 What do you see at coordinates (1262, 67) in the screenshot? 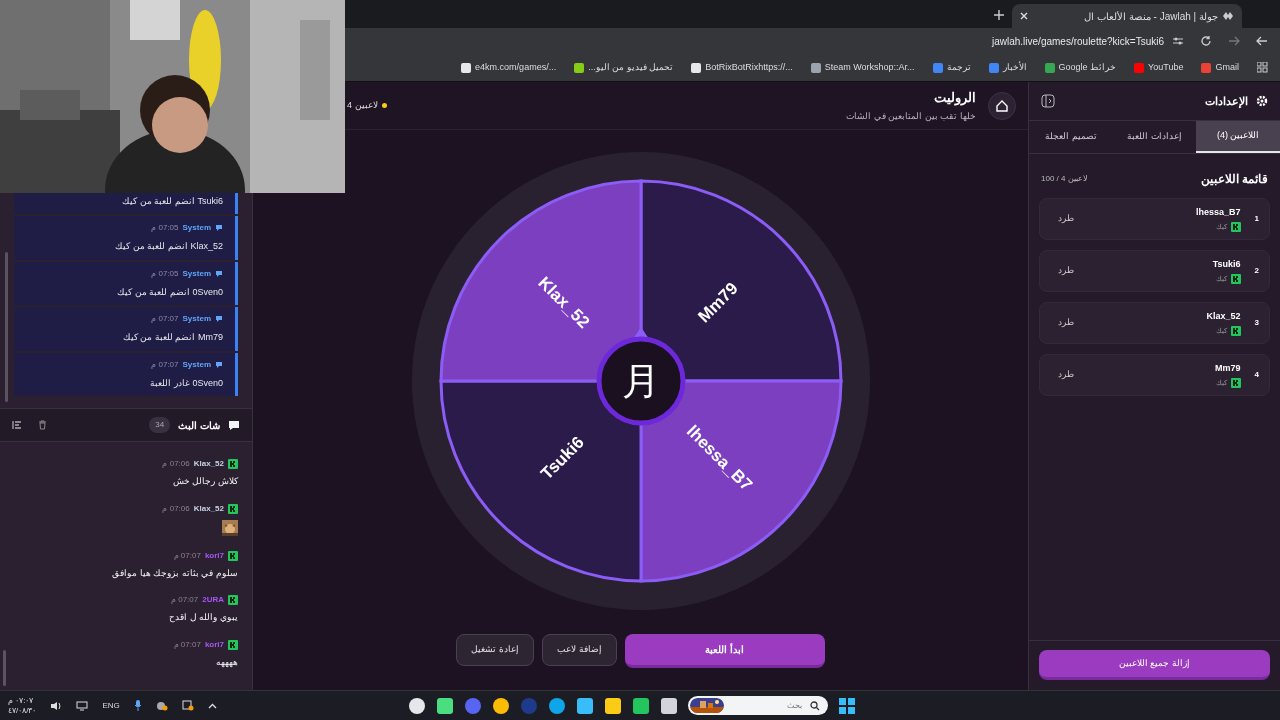
I see `apps-icon` at bounding box center [1262, 67].